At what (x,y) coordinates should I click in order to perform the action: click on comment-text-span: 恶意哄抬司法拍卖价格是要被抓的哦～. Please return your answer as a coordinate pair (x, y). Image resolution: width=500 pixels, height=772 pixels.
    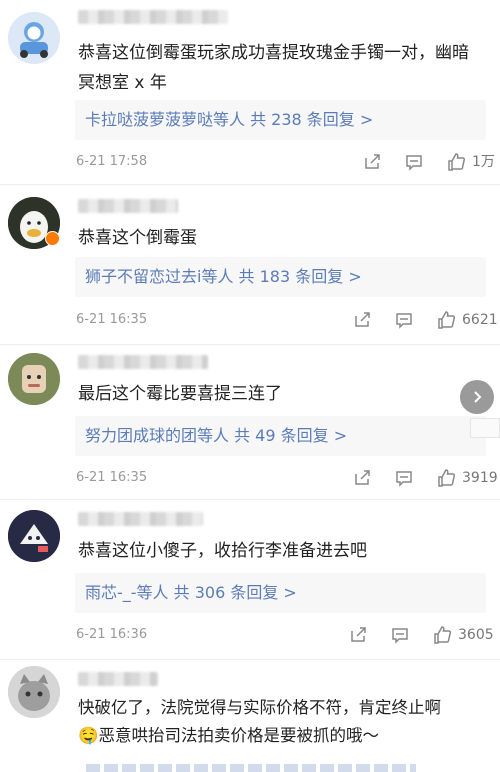
    Looking at the image, I should click on (239, 735).